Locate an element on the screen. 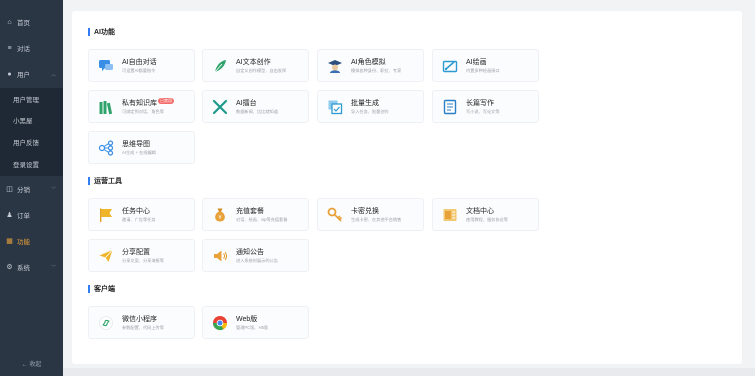 This screenshot has height=376, width=755. card-recharge-packages: ¥ 充值套餐 对话、绘画、vip等充值套餐 is located at coordinates (255, 214).